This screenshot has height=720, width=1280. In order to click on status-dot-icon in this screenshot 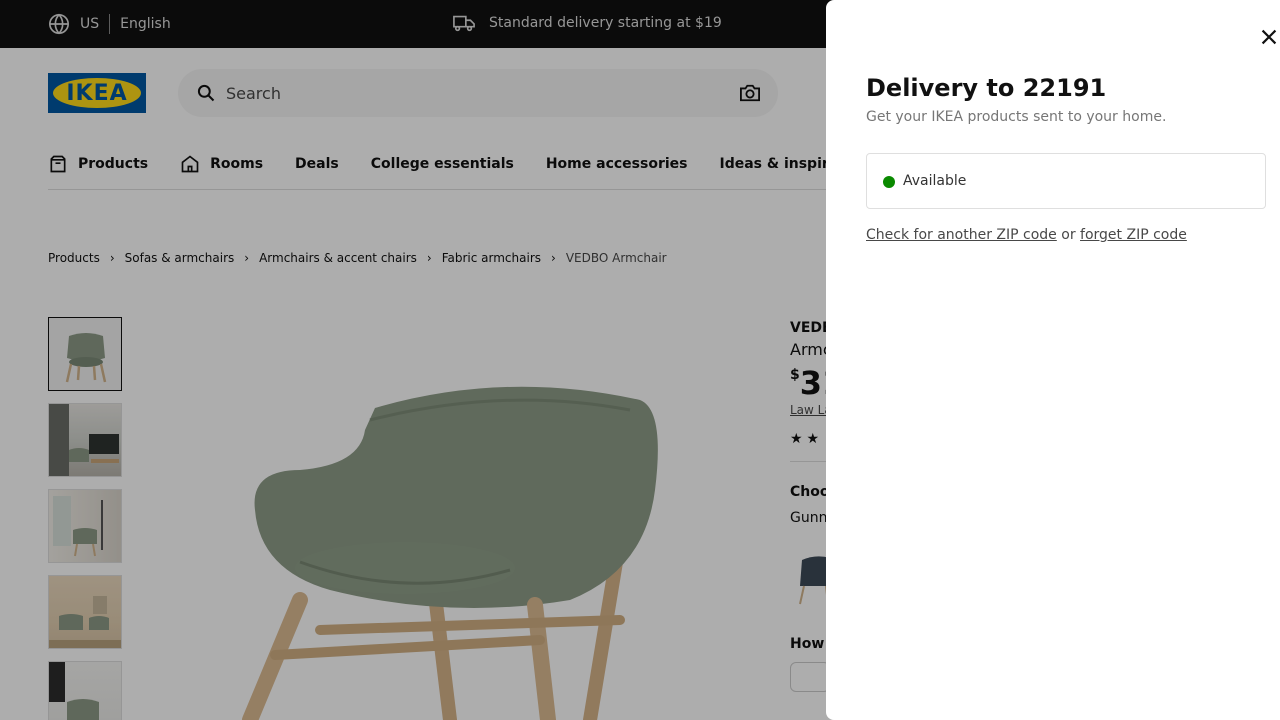, I will do `click(889, 182)`.